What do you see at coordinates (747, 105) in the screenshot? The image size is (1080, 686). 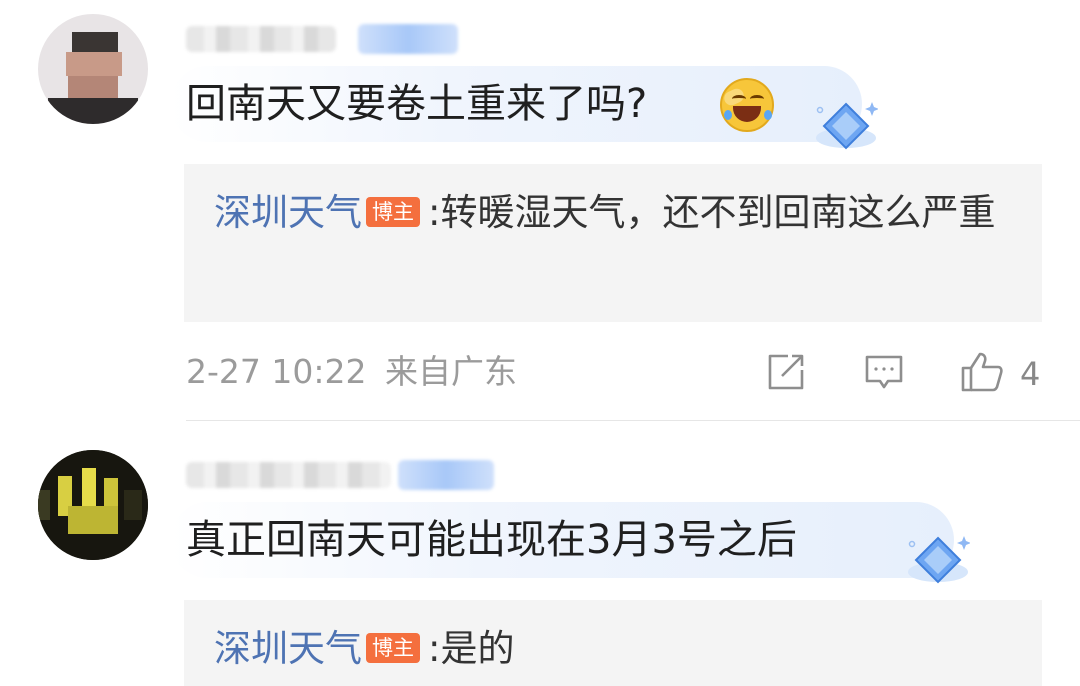 I see `laugh-cry-emoji-icon` at bounding box center [747, 105].